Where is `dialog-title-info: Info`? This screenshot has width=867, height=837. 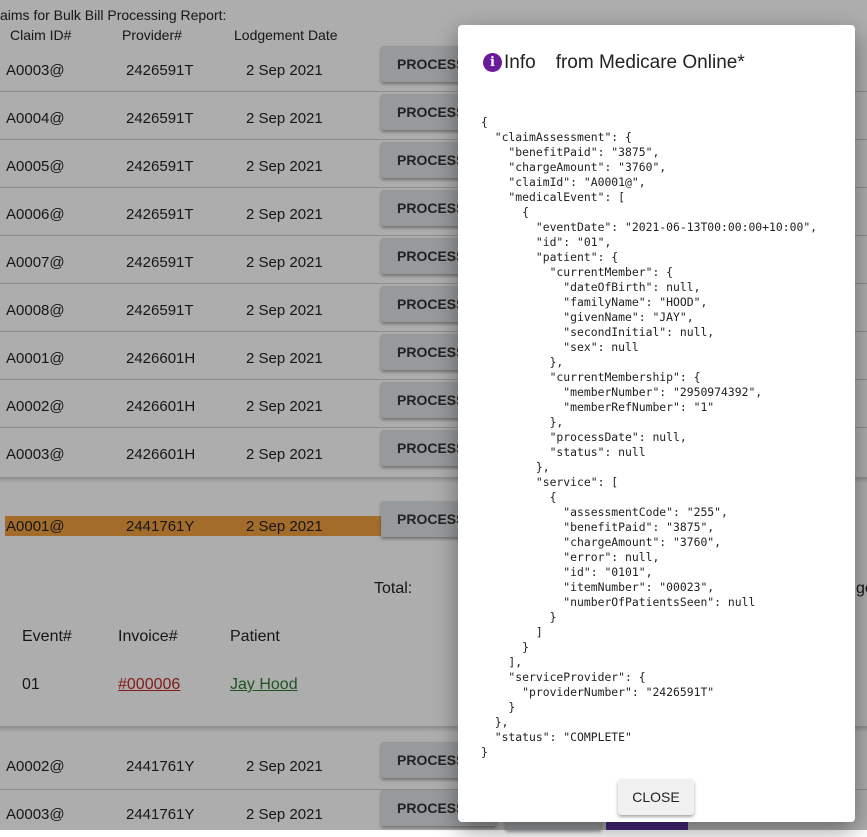 dialog-title-info: Info is located at coordinates (520, 62).